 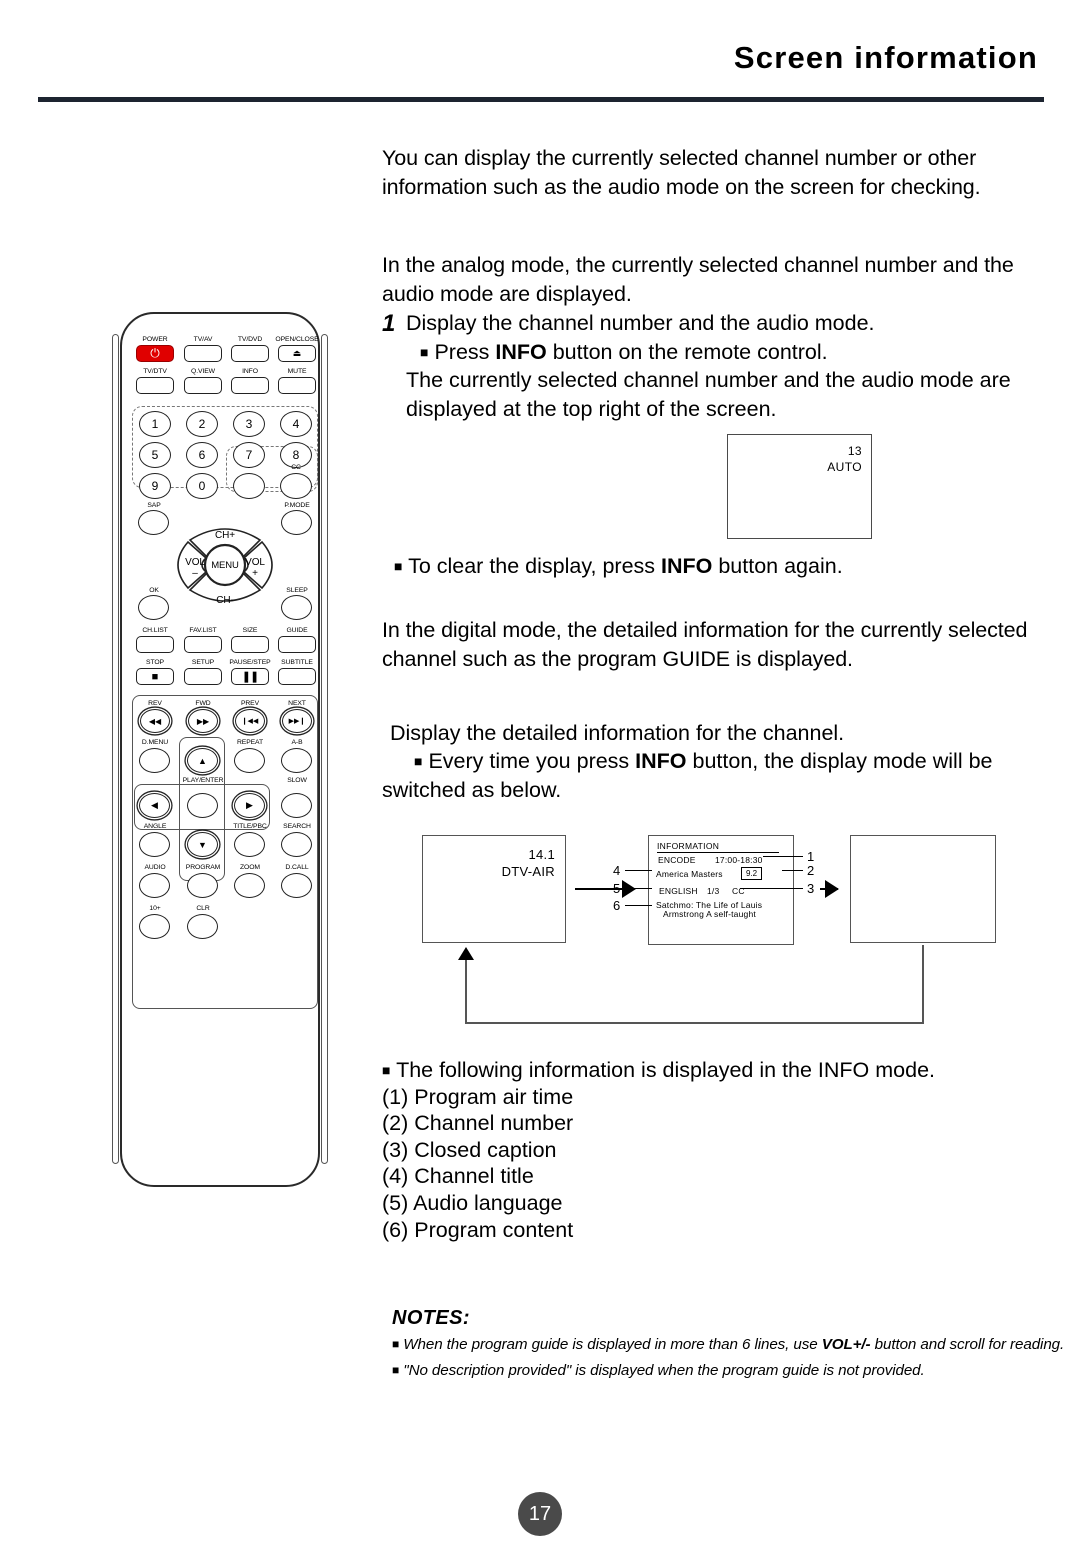 I want to click on button-info, so click(x=250, y=385).